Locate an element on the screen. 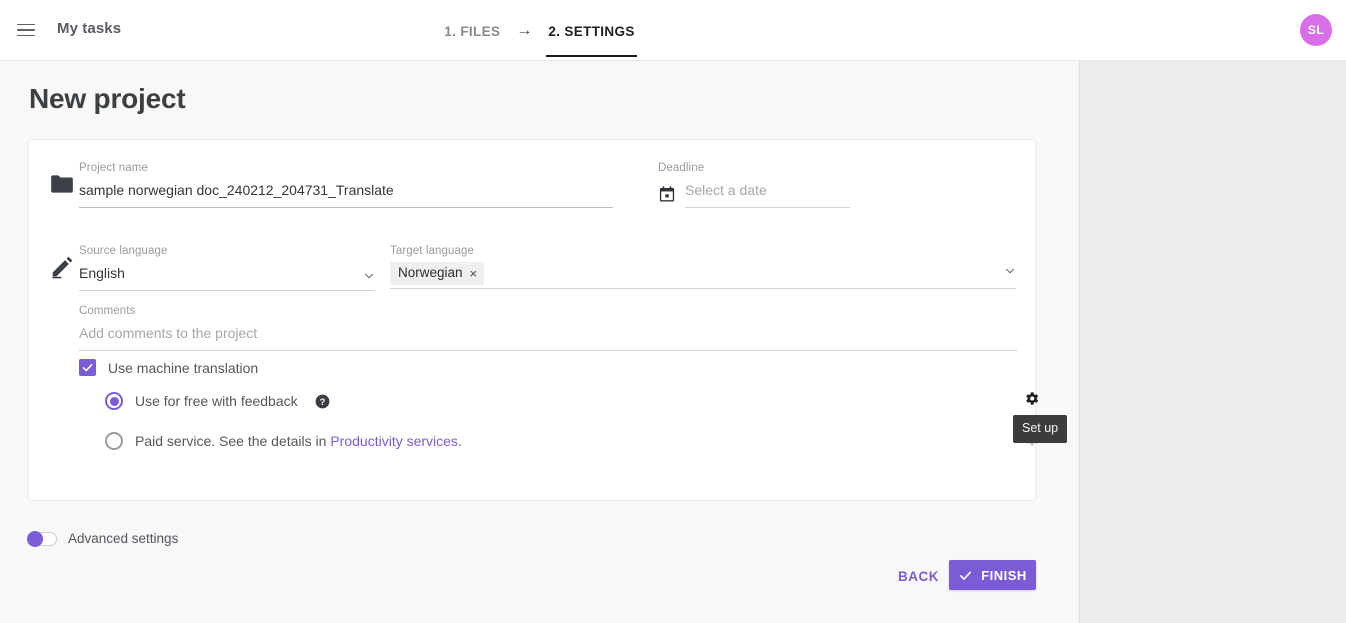  use-machine-translation-row: Use machine translation is located at coordinates (168, 367).